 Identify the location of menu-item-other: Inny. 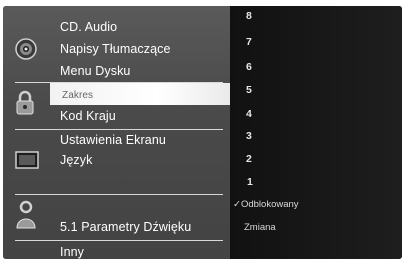
(72, 252).